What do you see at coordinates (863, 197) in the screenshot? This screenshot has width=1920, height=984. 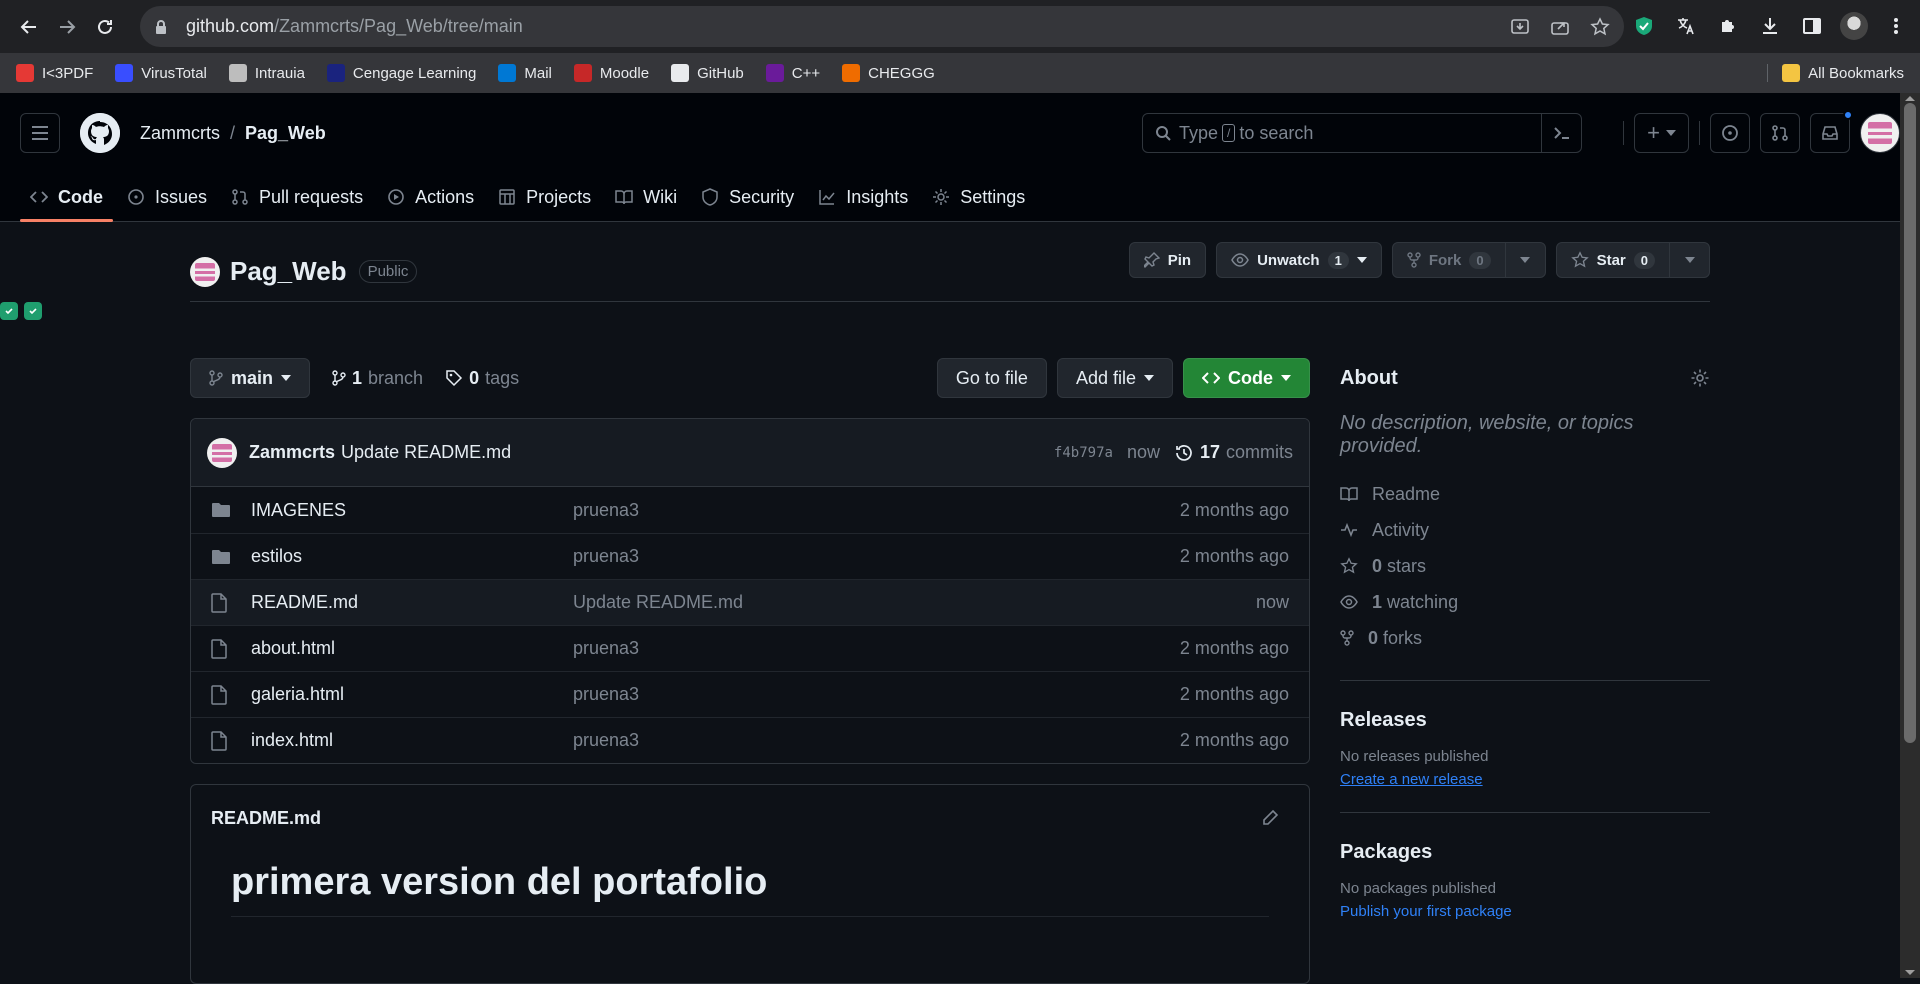 I see `tab-insights: Insights` at bounding box center [863, 197].